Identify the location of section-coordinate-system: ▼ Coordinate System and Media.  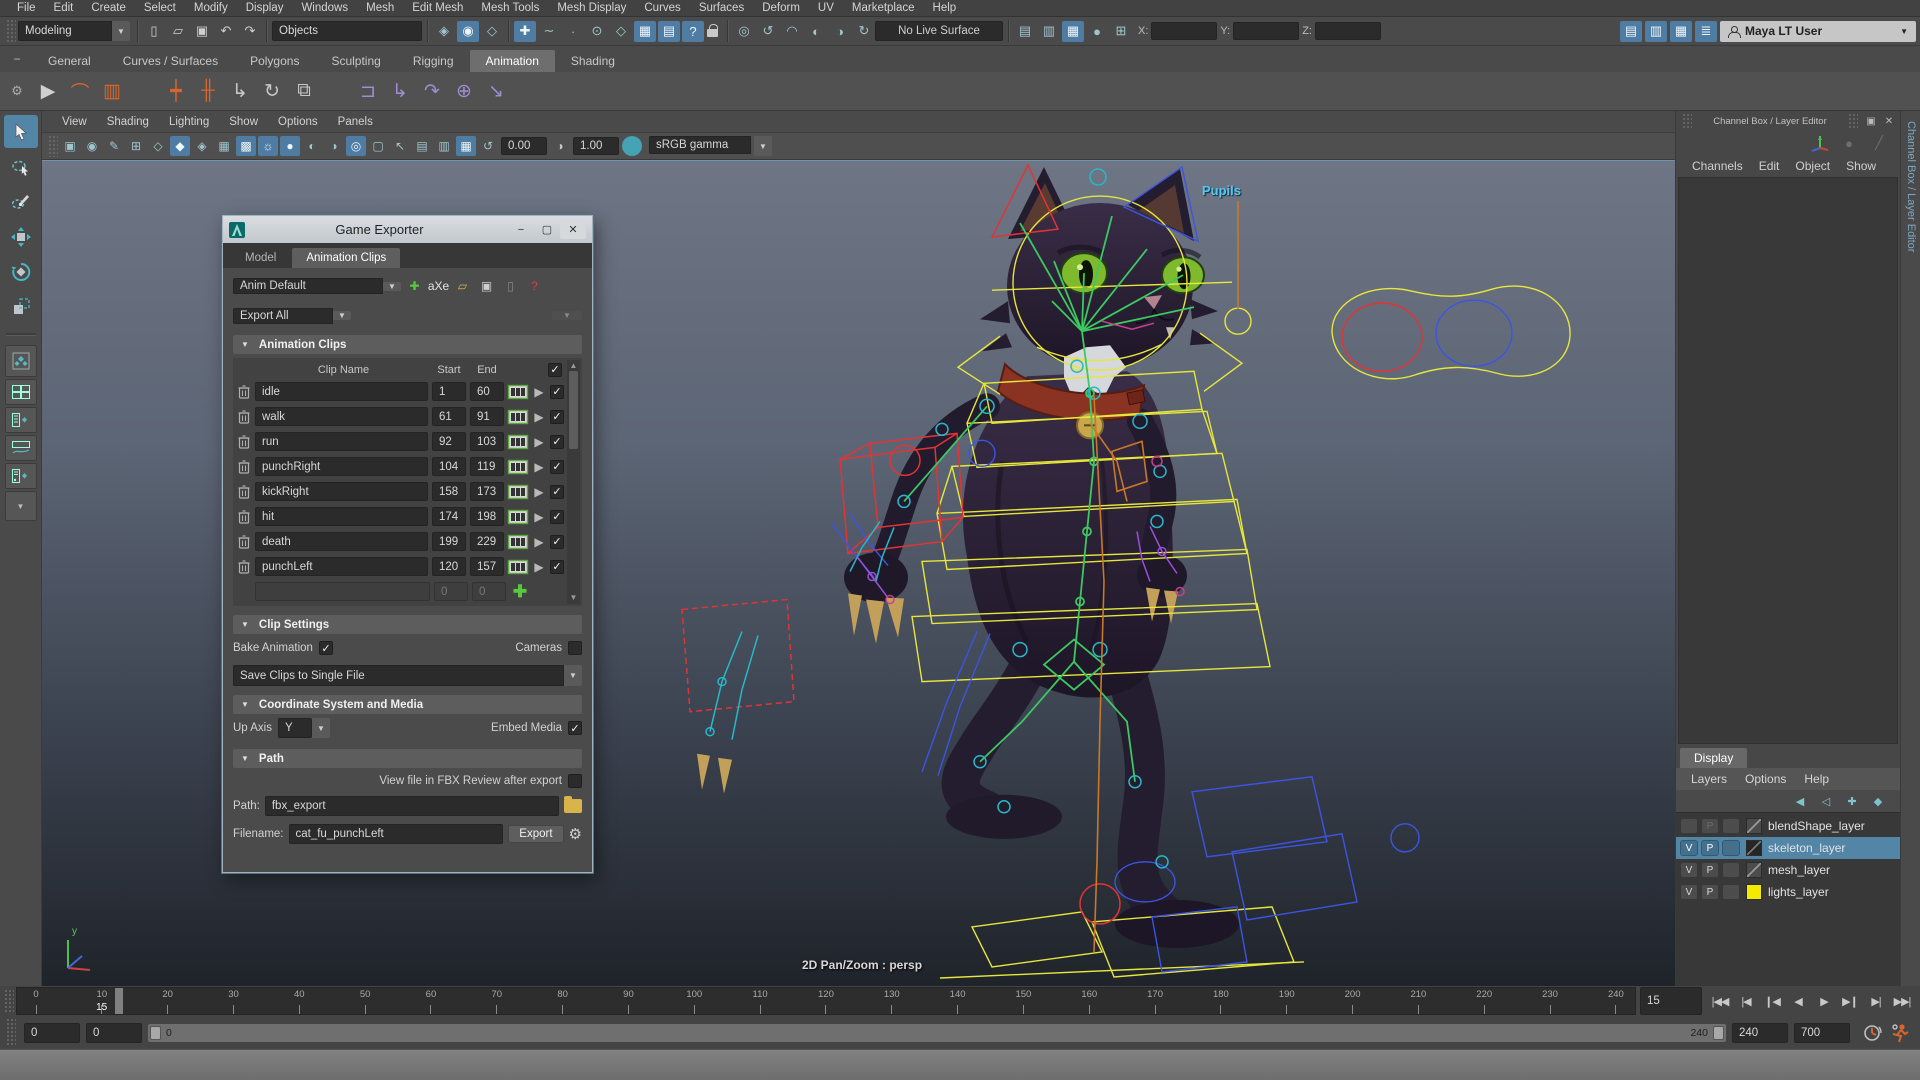
(407, 704).